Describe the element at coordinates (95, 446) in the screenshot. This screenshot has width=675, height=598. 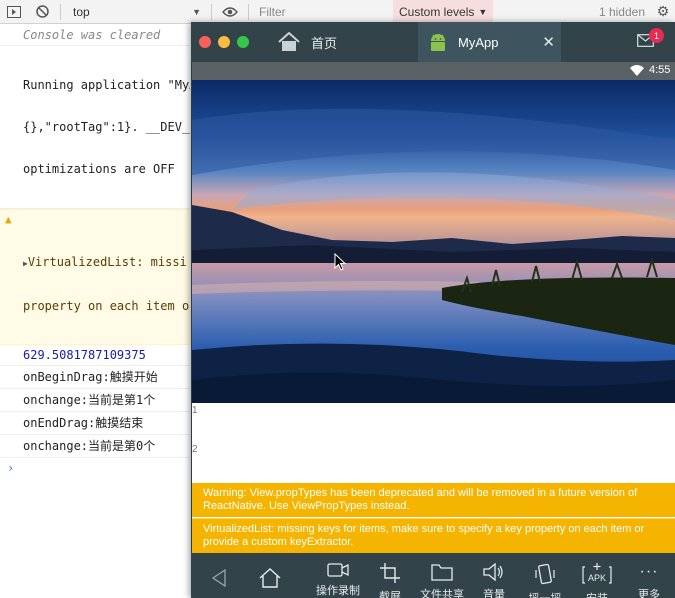
I see `console-log: onchange:当前是第0个` at that location.